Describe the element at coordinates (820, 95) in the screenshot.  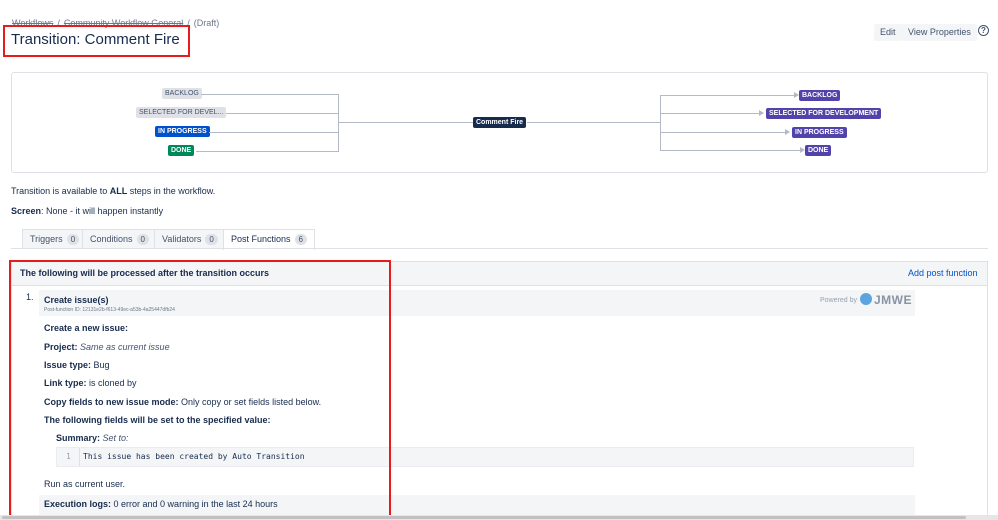
I see `to-status-backlog: BACKLOG` at that location.